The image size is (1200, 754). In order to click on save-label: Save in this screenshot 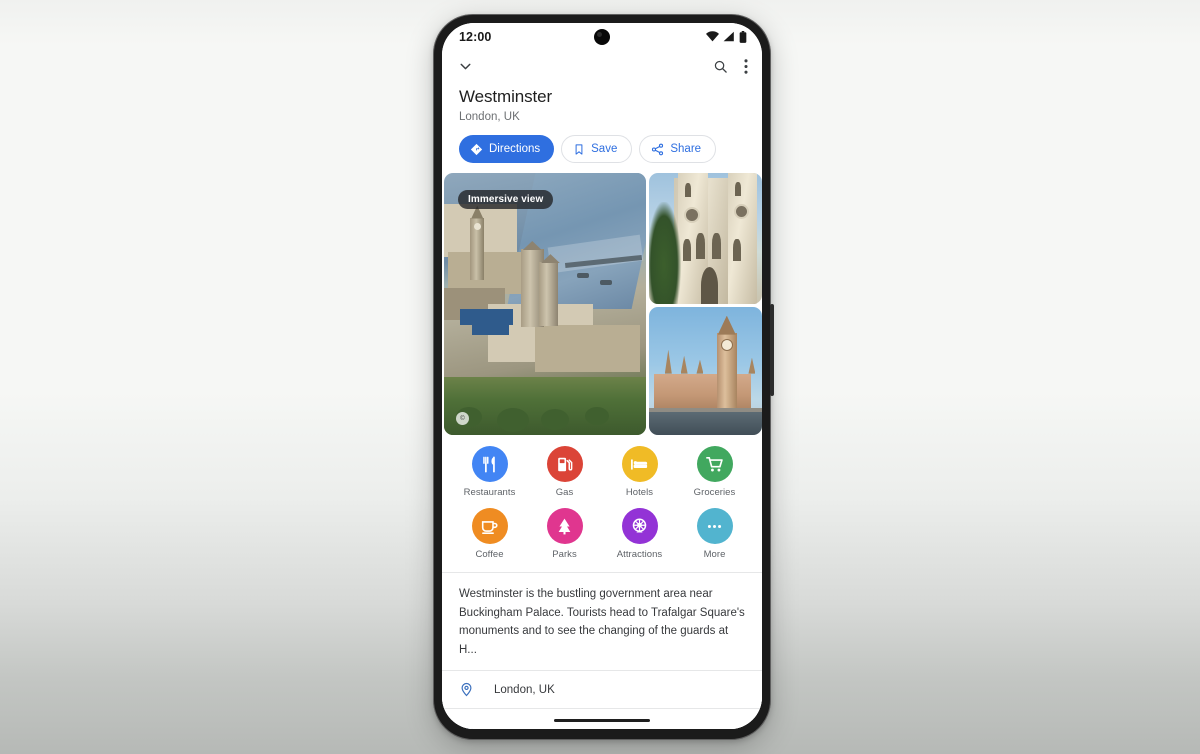, I will do `click(604, 149)`.